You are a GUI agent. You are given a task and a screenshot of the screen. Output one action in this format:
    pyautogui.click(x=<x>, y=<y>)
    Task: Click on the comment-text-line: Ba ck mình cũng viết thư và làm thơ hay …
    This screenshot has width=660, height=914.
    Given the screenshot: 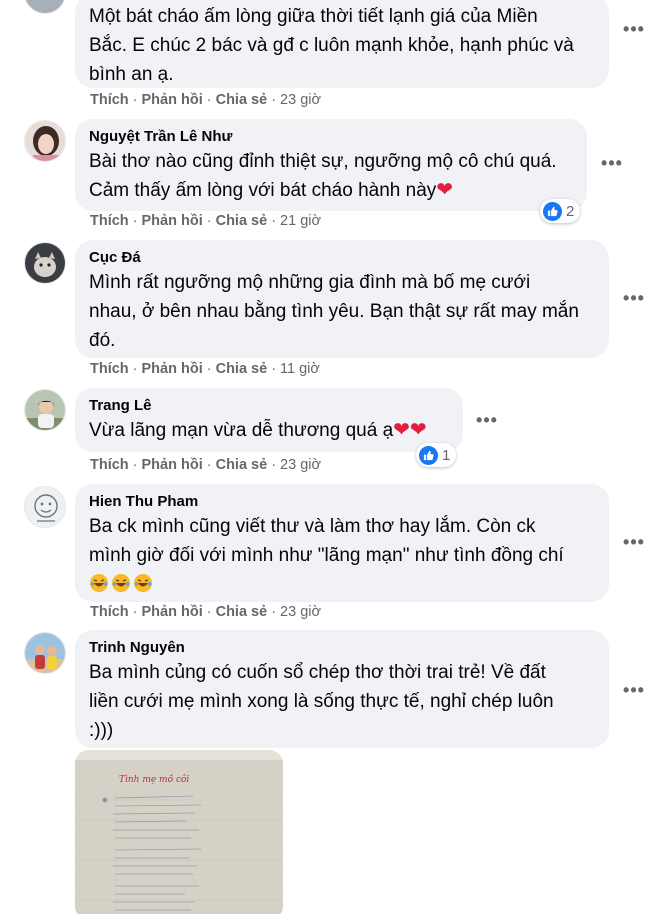 What is the action you would take?
    pyautogui.click(x=312, y=526)
    